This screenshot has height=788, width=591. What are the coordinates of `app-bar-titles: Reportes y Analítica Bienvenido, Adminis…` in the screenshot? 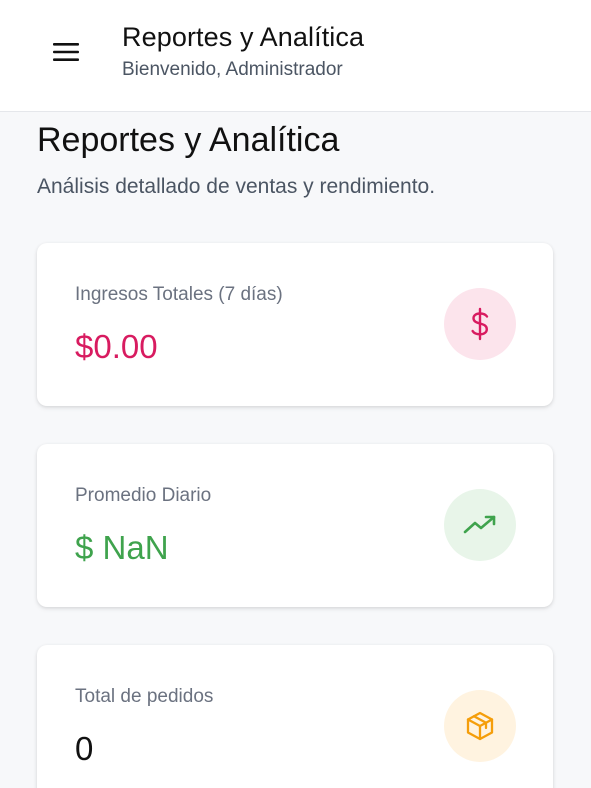 It's located at (243, 51).